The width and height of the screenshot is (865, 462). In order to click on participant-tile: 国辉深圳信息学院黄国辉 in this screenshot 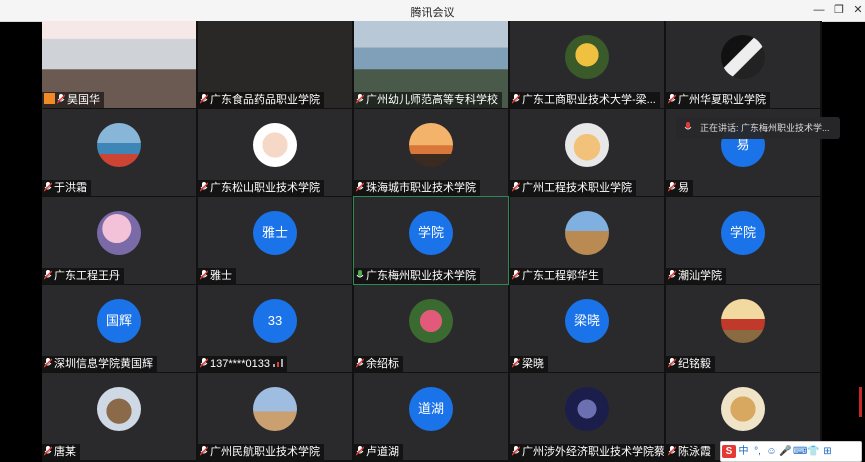, I will do `click(119, 328)`.